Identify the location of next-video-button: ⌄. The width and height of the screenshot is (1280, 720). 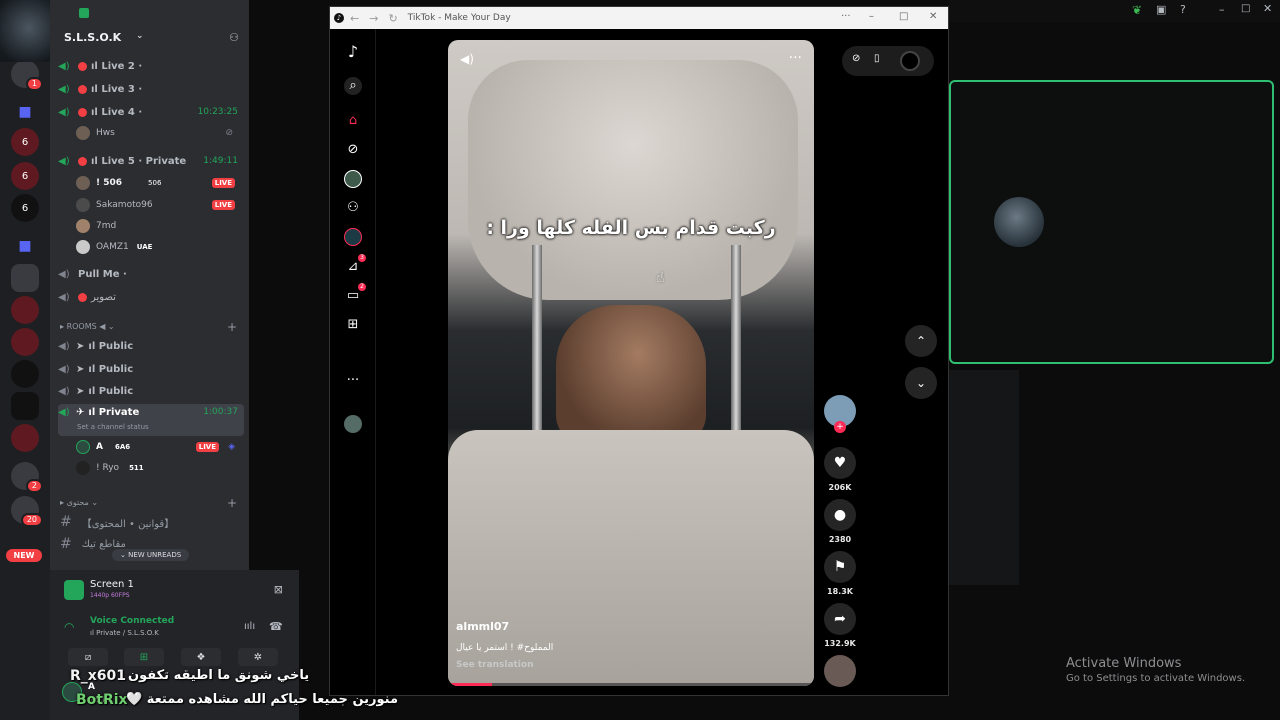
(921, 383).